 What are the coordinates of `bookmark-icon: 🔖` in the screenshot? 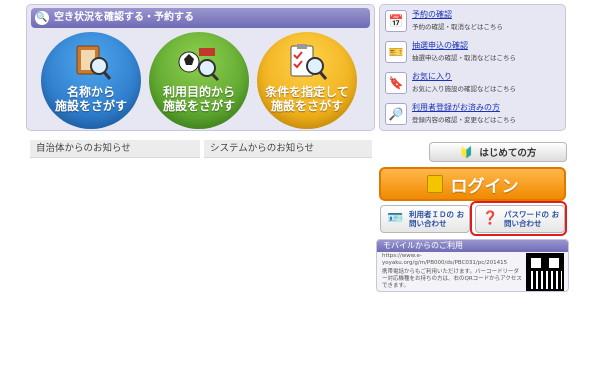 It's located at (396, 83).